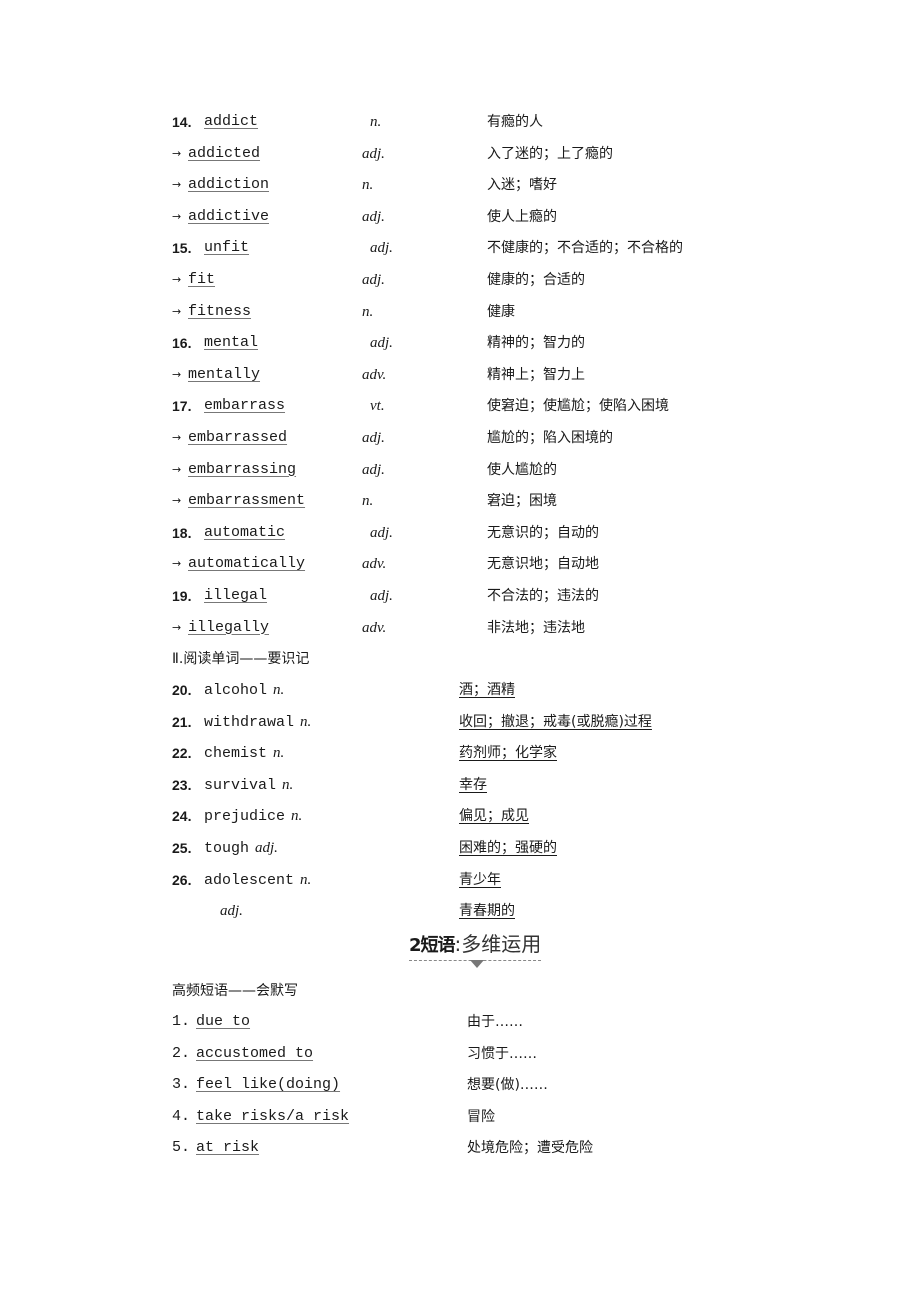  I want to click on vocab-meaning: 尴尬的；陷入困境的, so click(550, 438).